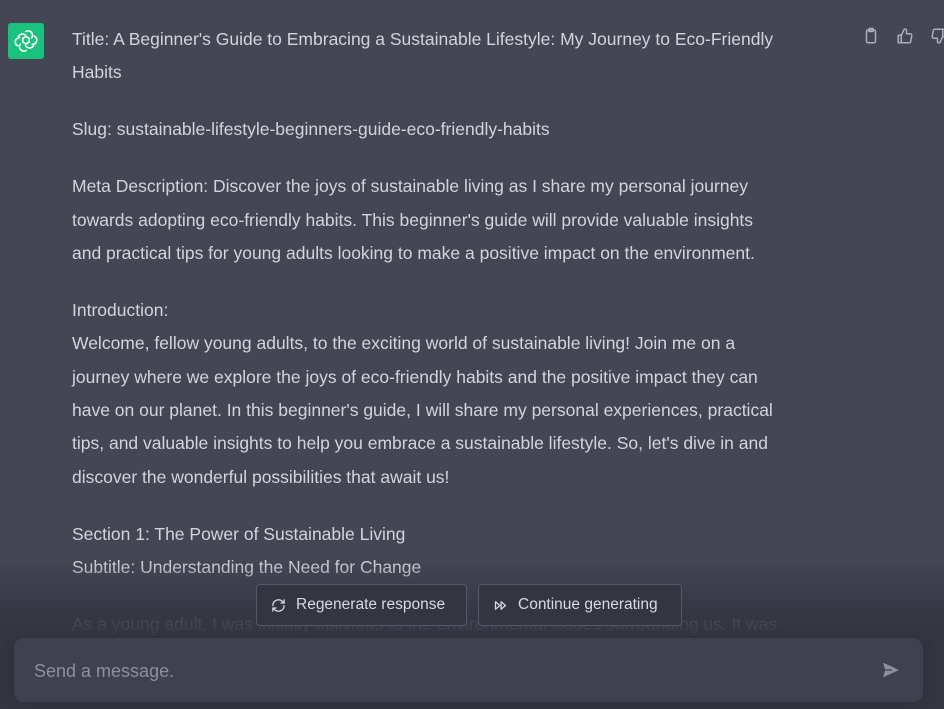 This screenshot has height=709, width=944. Describe the element at coordinates (278, 605) in the screenshot. I see `refresh-icon` at that location.